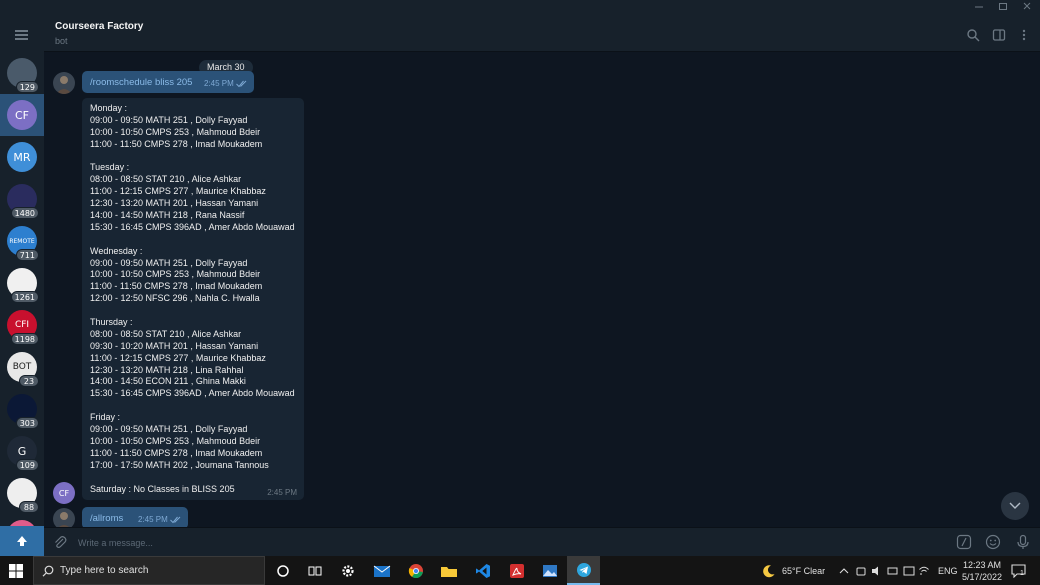 The height and width of the screenshot is (585, 1040). Describe the element at coordinates (22, 493) in the screenshot. I see `chat-item-mascot-channel: 88` at that location.